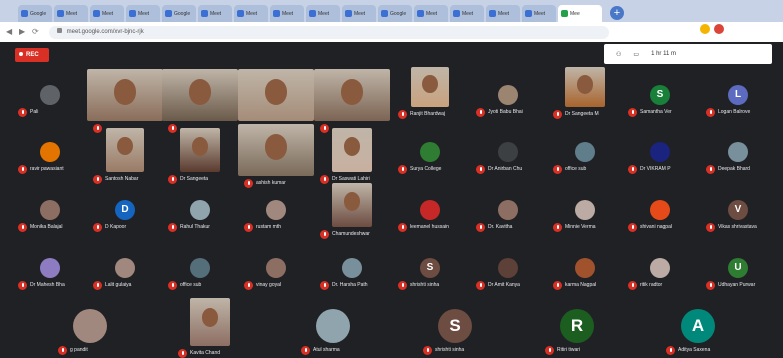 The width and height of the screenshot is (783, 358). Describe the element at coordinates (329, 32) in the screenshot. I see `address-bar: meet.google.com/xvr-bjnc-rjk` at that location.